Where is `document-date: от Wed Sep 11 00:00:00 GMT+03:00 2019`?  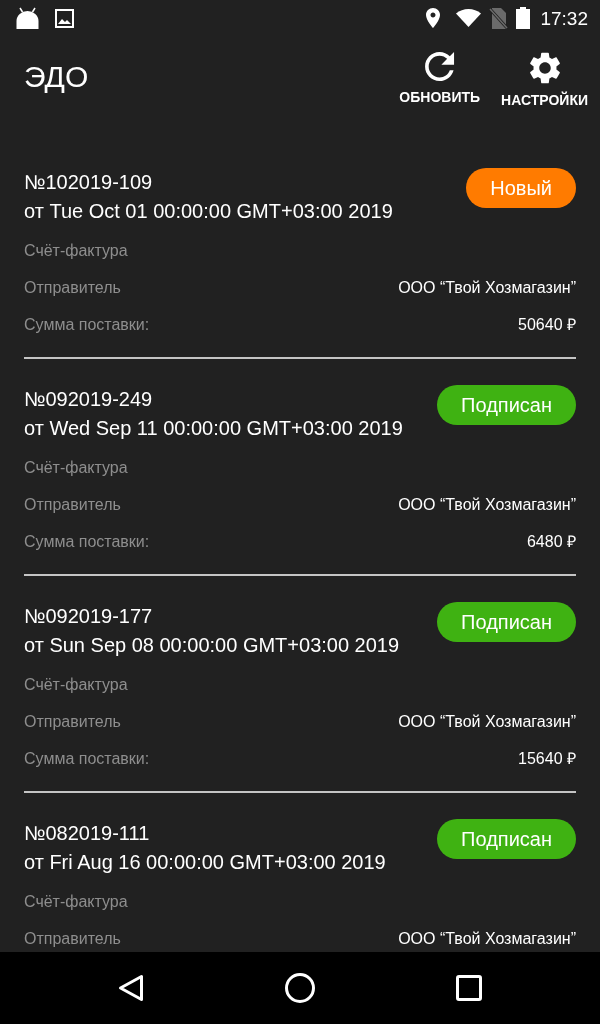 document-date: от Wed Sep 11 00:00:00 GMT+03:00 2019 is located at coordinates (214, 428).